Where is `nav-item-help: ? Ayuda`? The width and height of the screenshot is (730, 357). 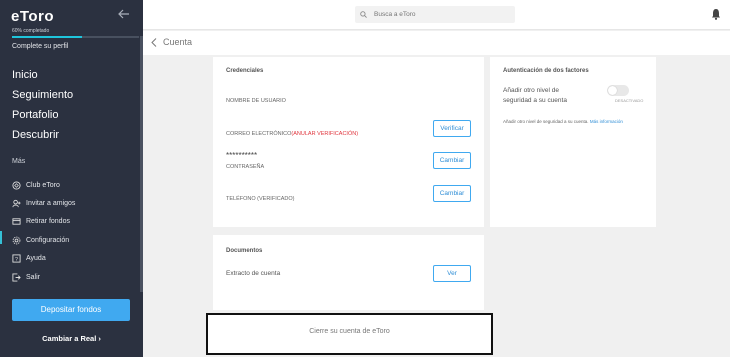 nav-item-help: ? Ayuda is located at coordinates (43, 259).